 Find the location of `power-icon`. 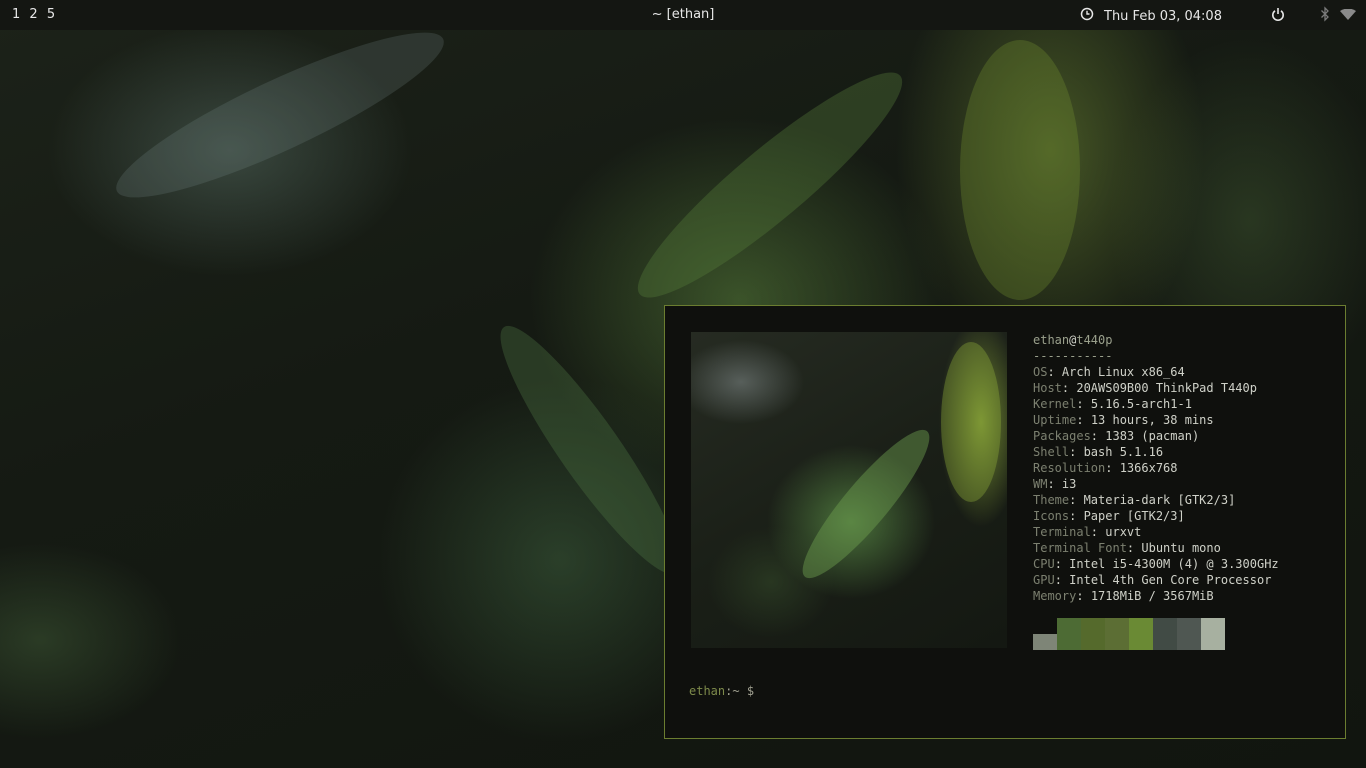

power-icon is located at coordinates (1278, 16).